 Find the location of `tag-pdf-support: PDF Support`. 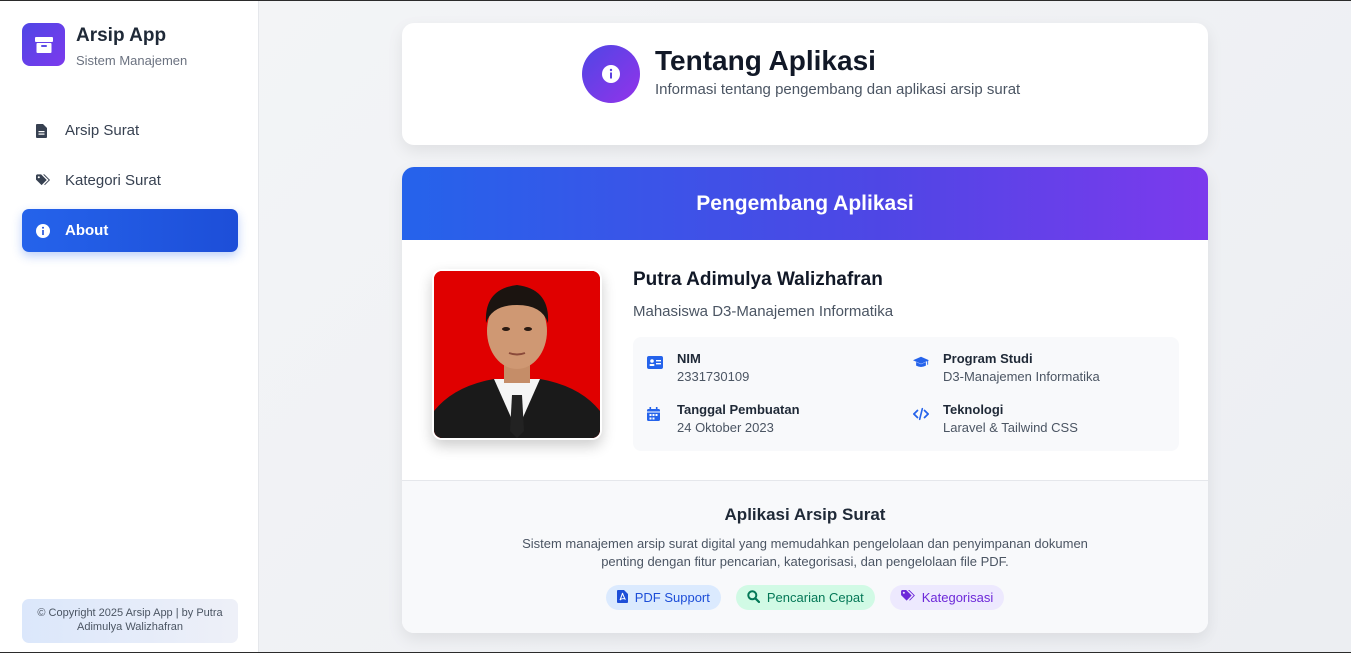

tag-pdf-support: PDF Support is located at coordinates (663, 597).